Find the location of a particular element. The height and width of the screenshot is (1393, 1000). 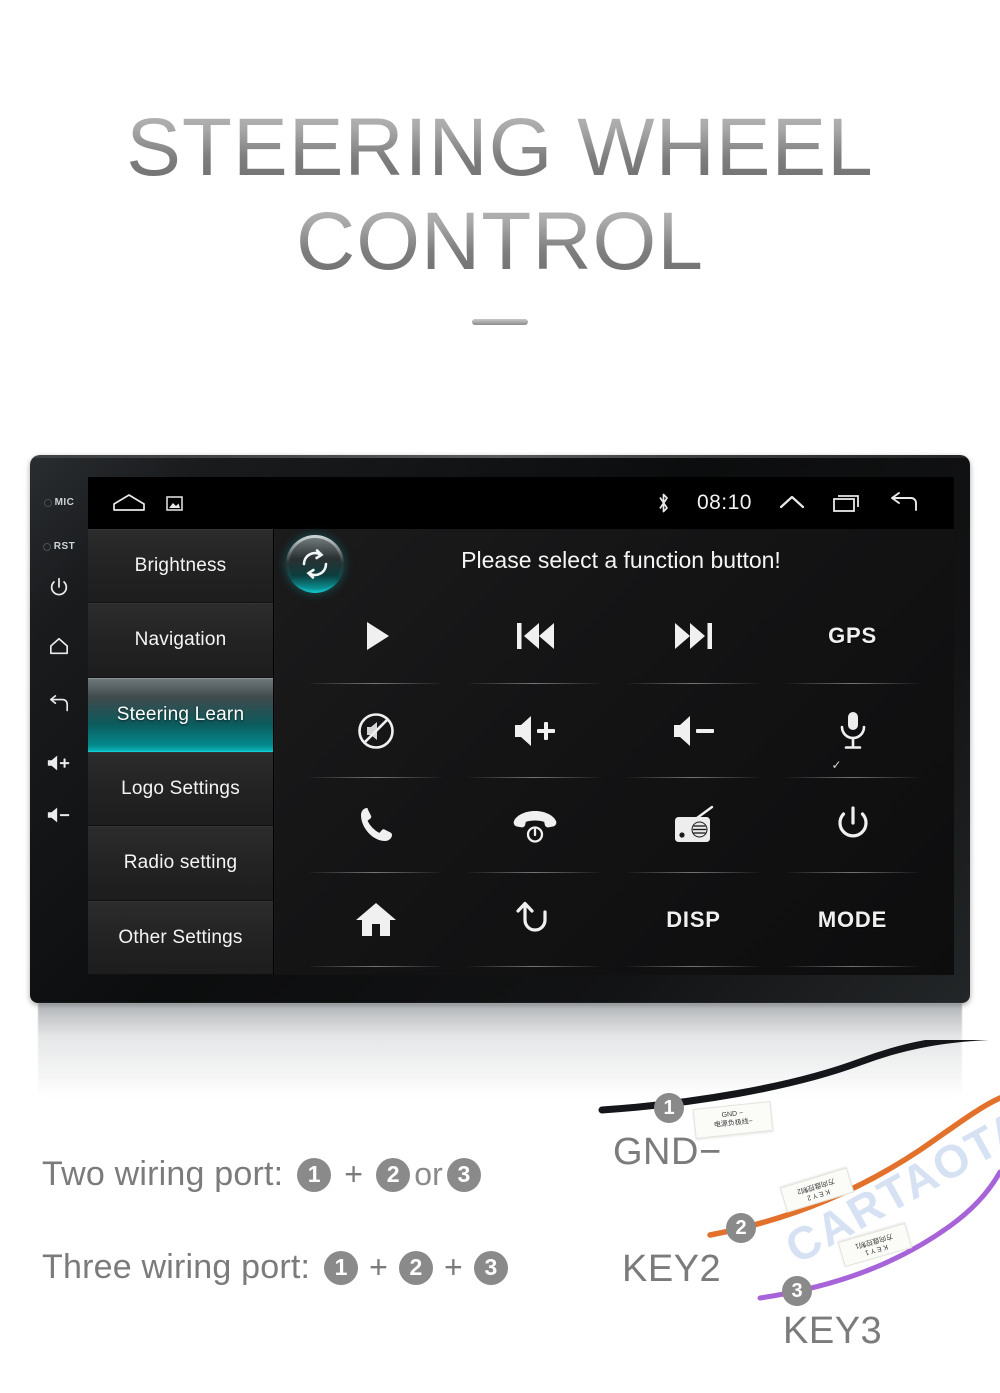

wire-badge-3: 3 is located at coordinates (797, 1291).